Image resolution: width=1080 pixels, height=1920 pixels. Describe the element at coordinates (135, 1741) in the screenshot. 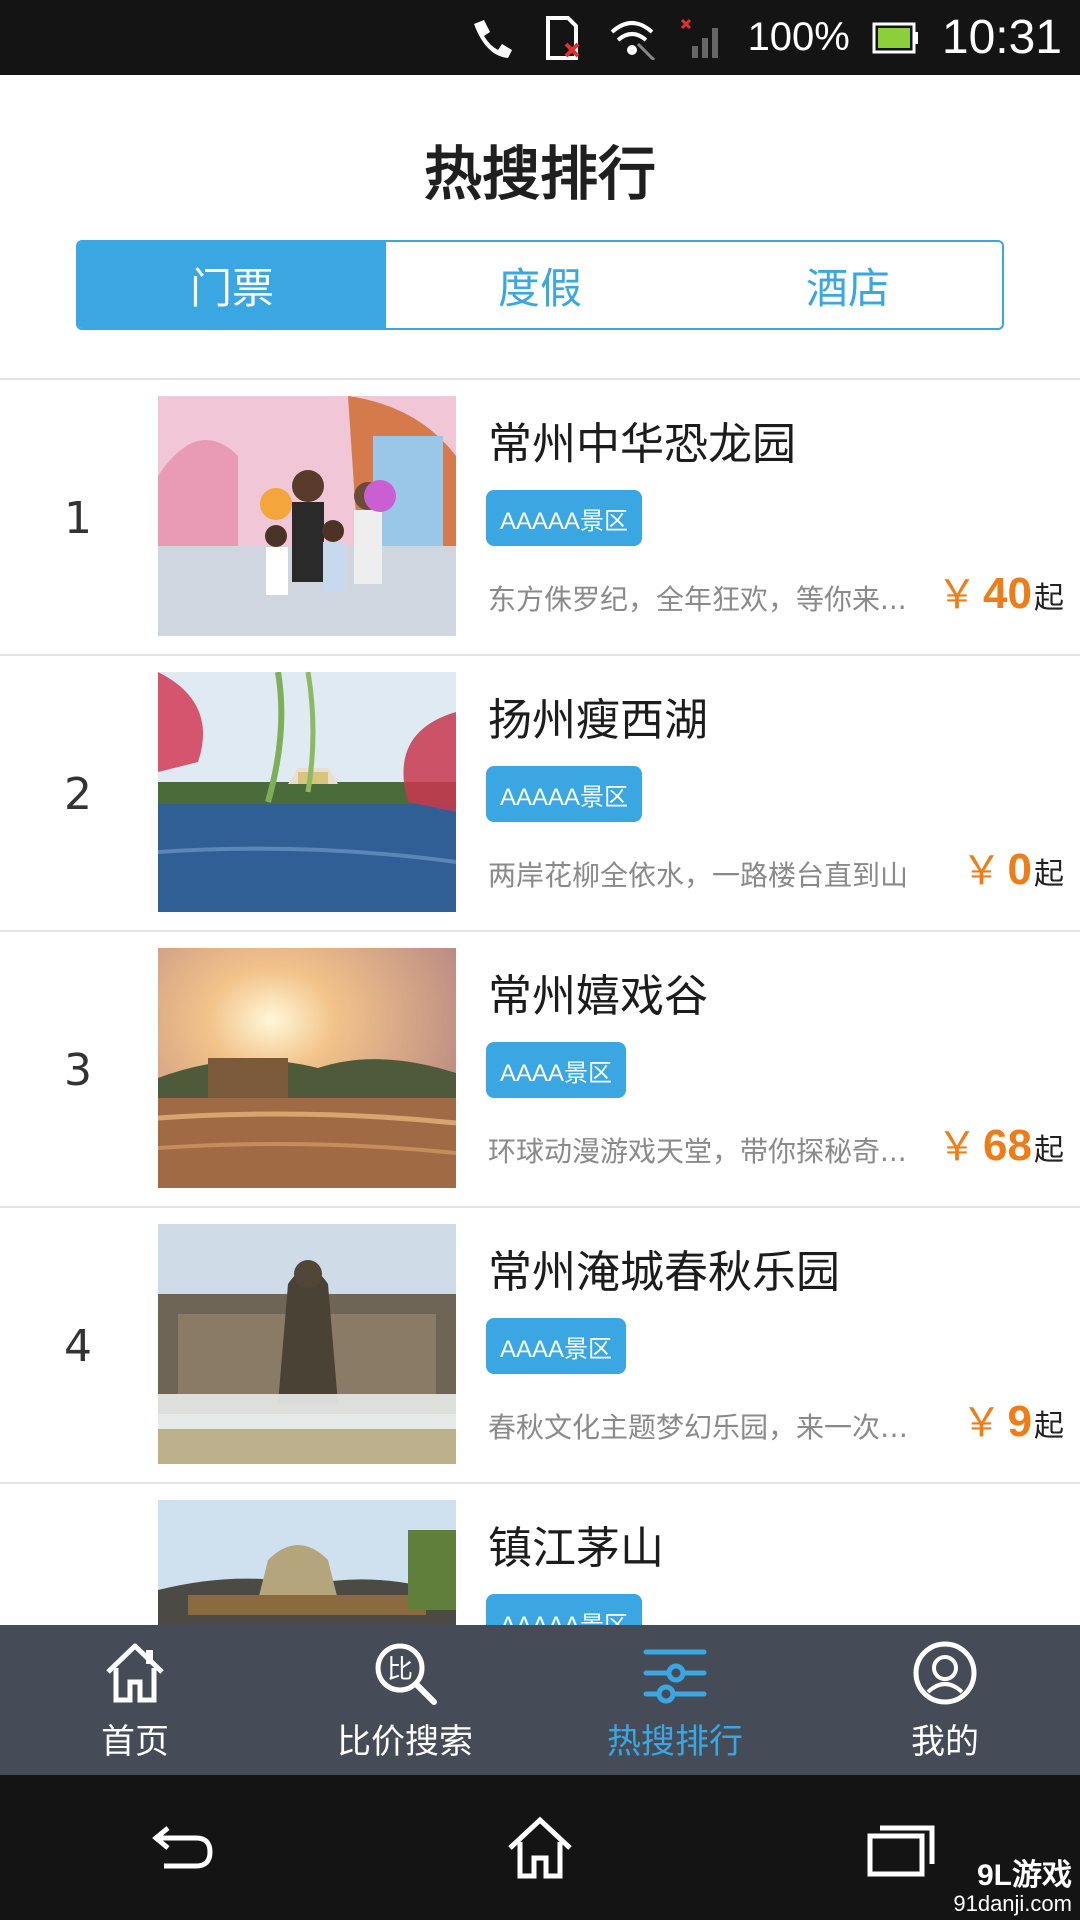

I see `nav-label: 首页` at that location.